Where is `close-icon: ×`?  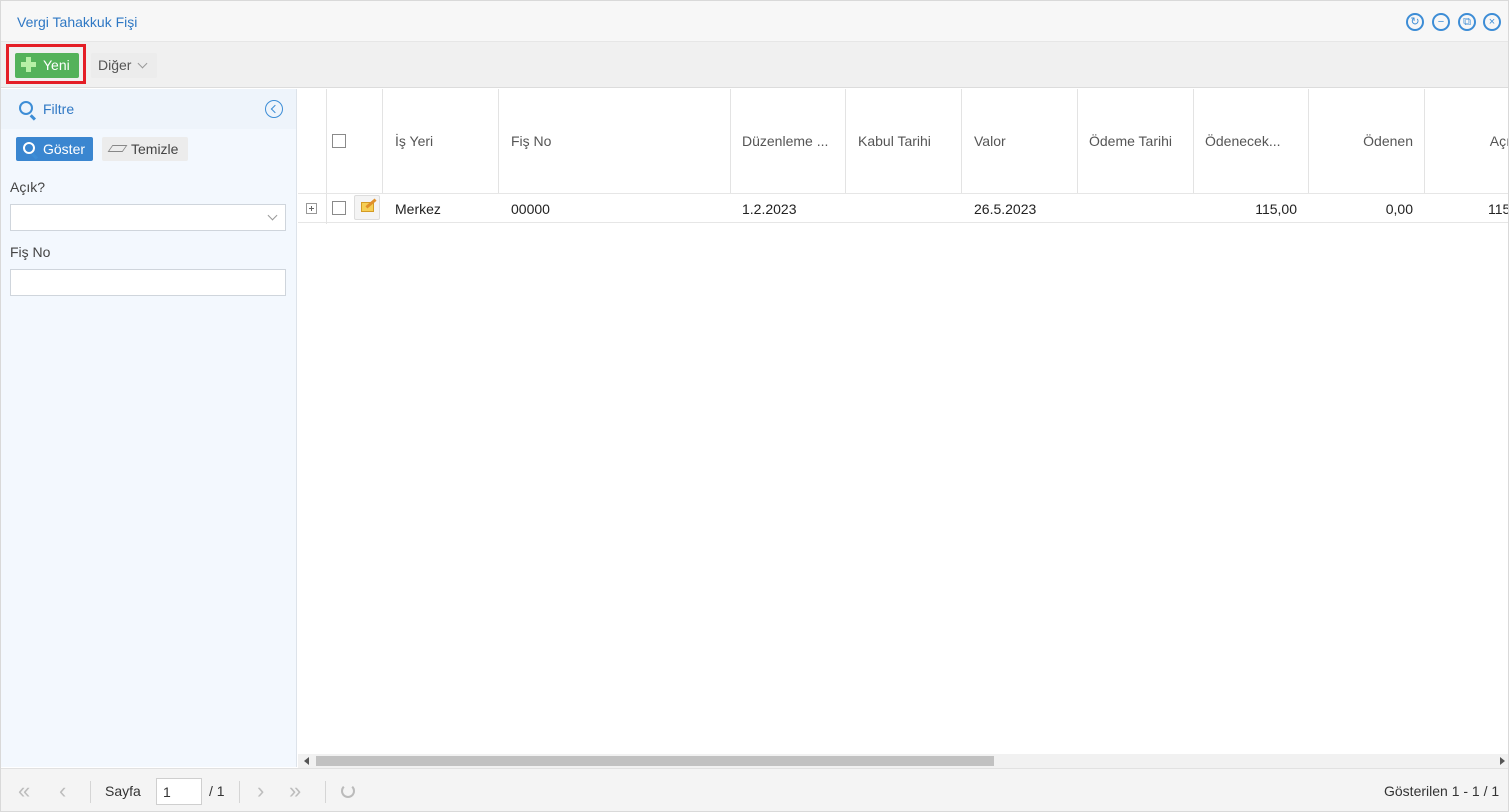
close-icon: × is located at coordinates (1492, 22).